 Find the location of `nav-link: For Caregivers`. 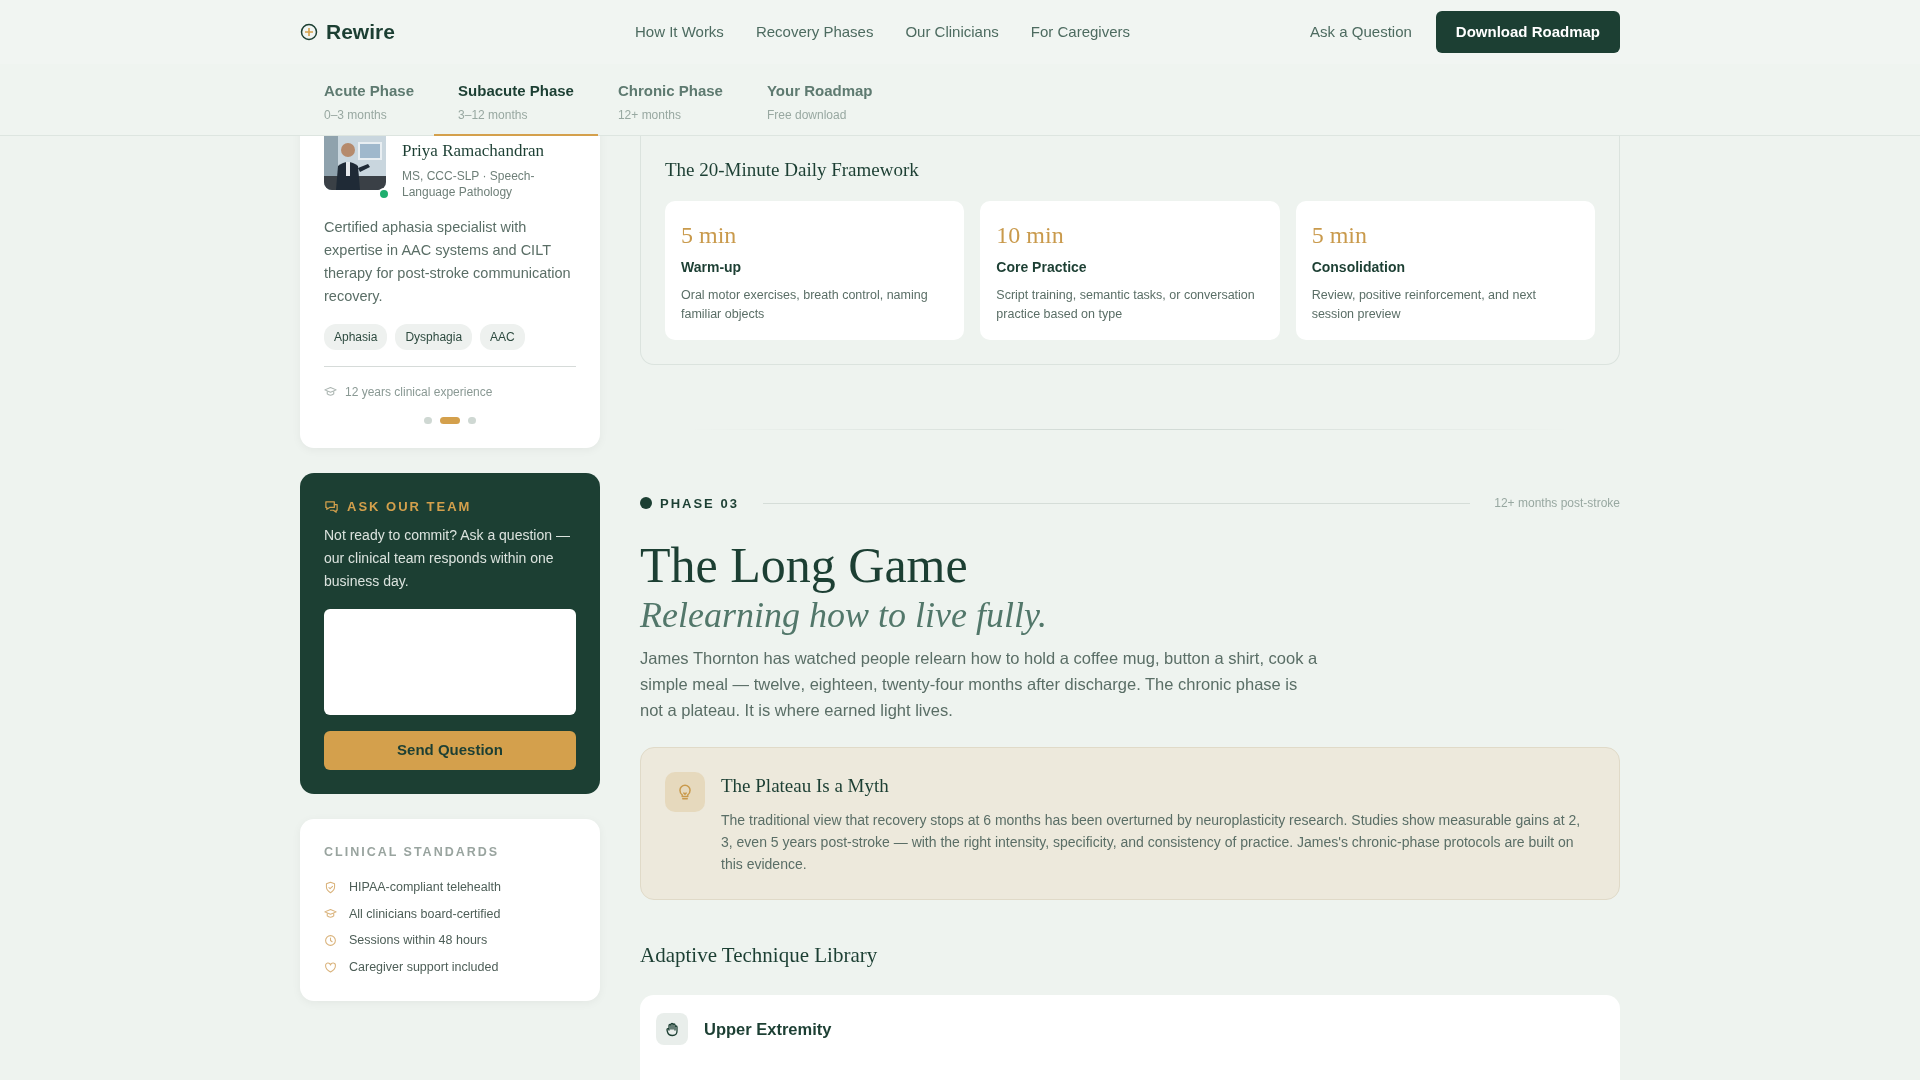

nav-link: For Caregivers is located at coordinates (1080, 32).